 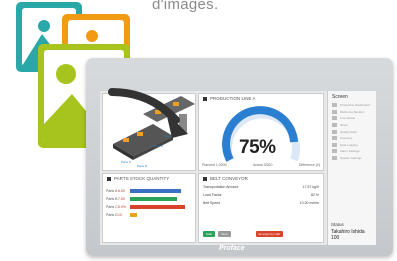 What do you see at coordinates (121, 199) in the screenshot?
I see `stock-qty: 7.00` at bounding box center [121, 199].